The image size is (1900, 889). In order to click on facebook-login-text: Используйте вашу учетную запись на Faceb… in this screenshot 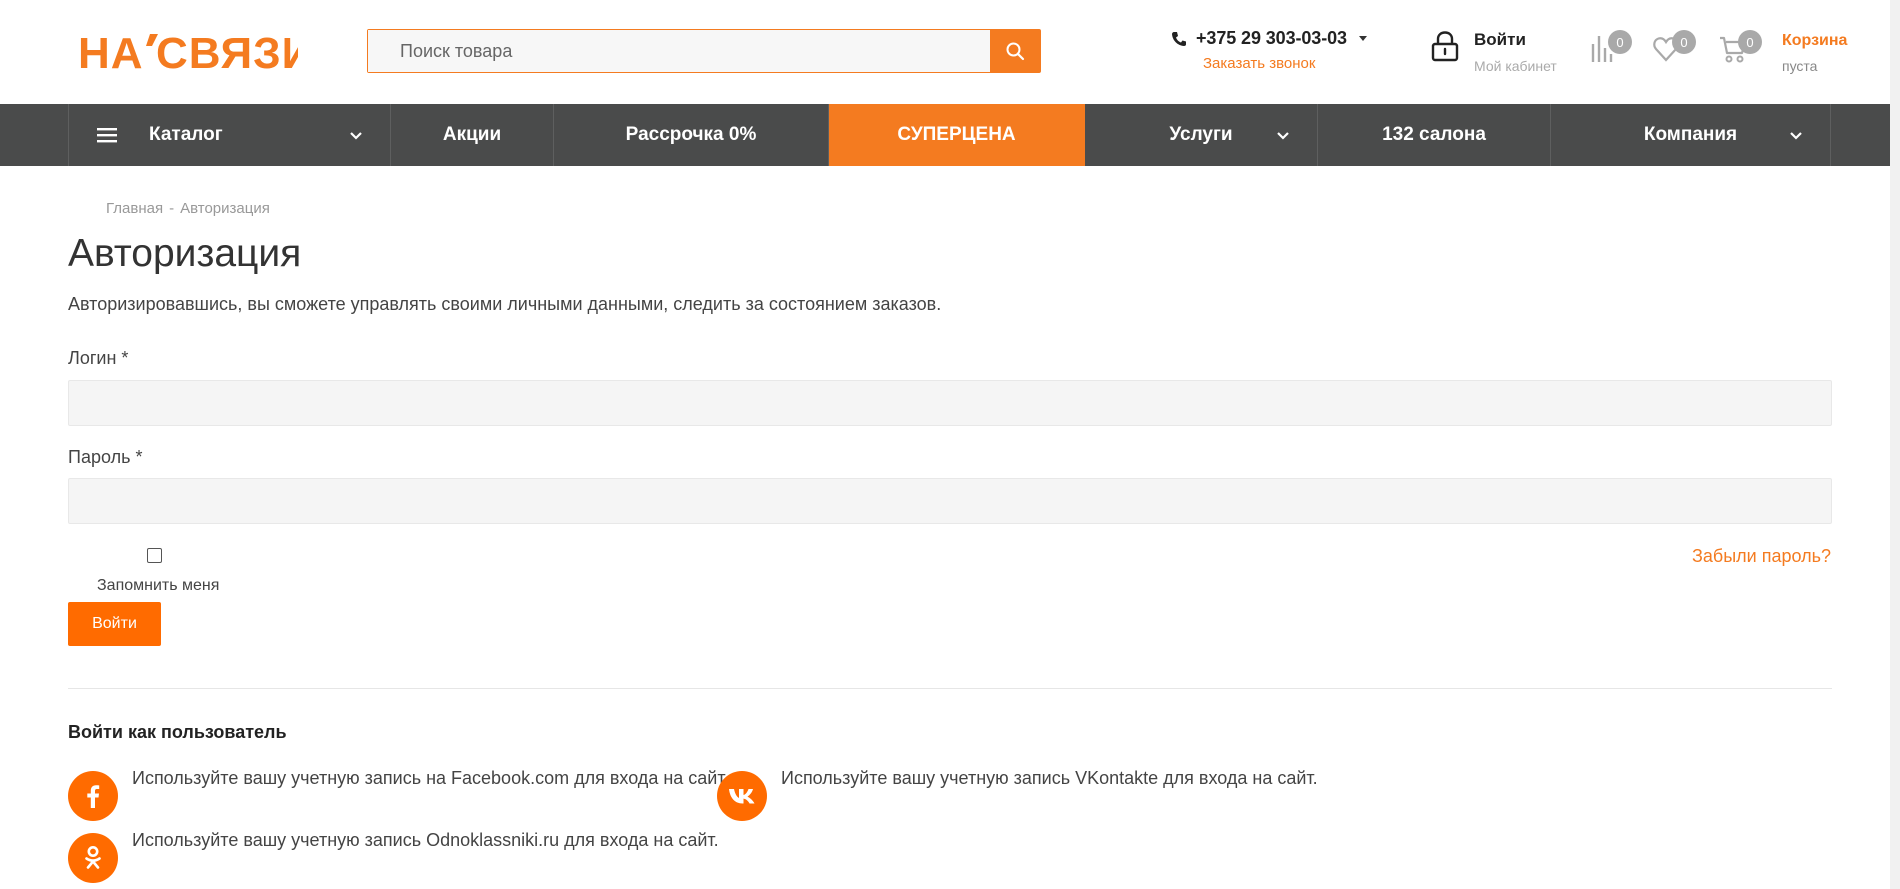, I will do `click(430, 778)`.